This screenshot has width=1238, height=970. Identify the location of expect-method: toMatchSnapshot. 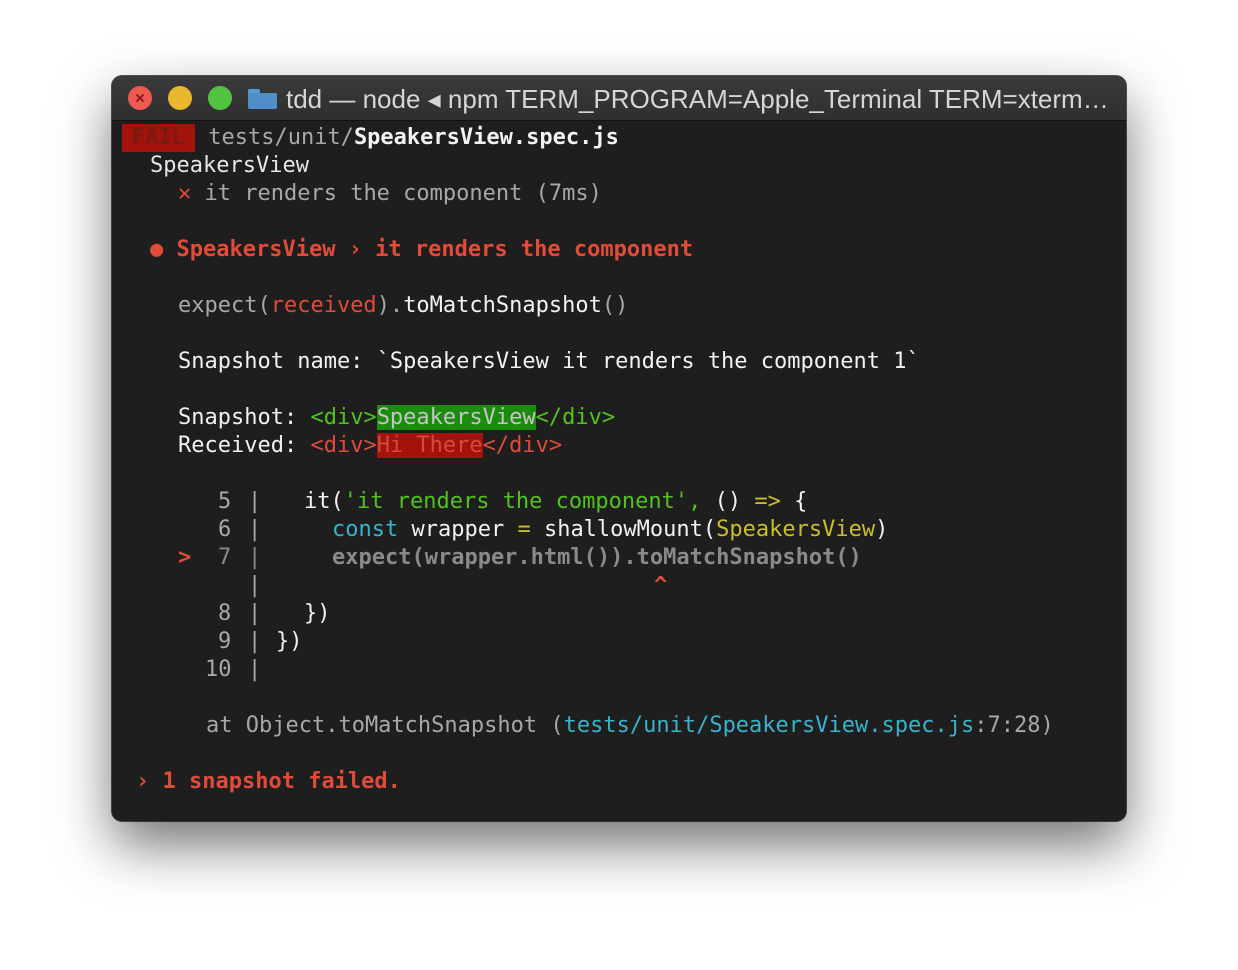
(502, 305).